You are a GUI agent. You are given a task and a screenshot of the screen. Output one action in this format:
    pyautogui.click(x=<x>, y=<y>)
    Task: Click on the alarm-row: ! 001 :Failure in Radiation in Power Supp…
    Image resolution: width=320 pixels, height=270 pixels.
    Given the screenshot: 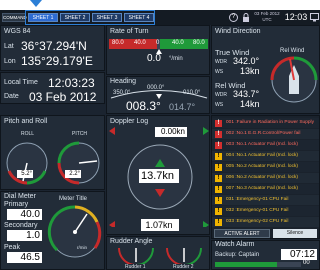 What is the action you would take?
    pyautogui.click(x=265, y=123)
    